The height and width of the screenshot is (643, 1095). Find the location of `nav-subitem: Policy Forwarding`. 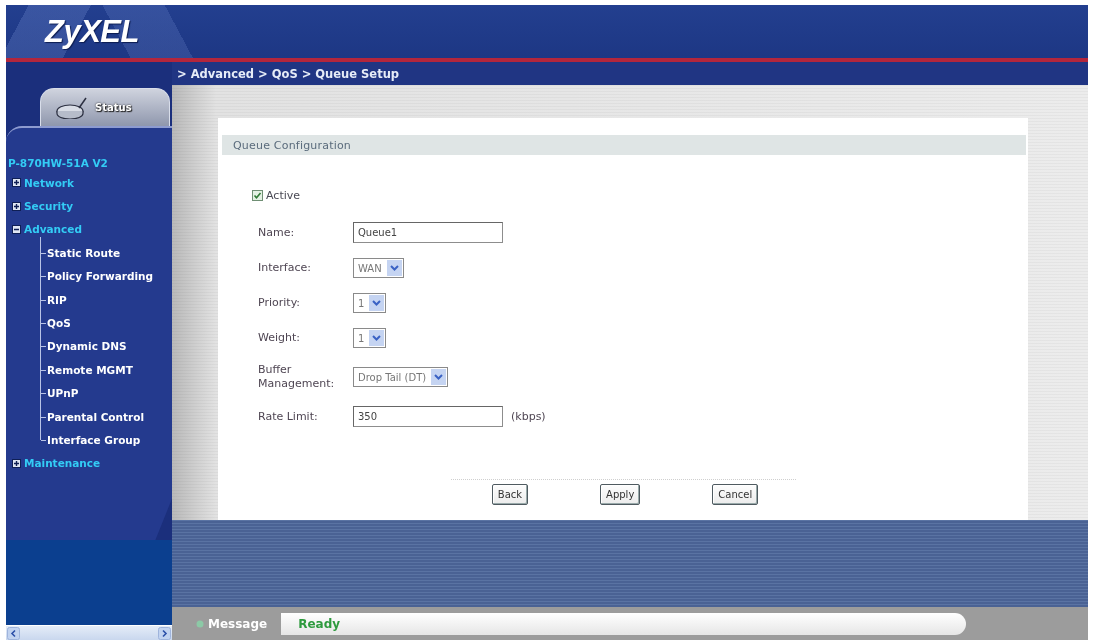

nav-subitem: Policy Forwarding is located at coordinates (97, 276).